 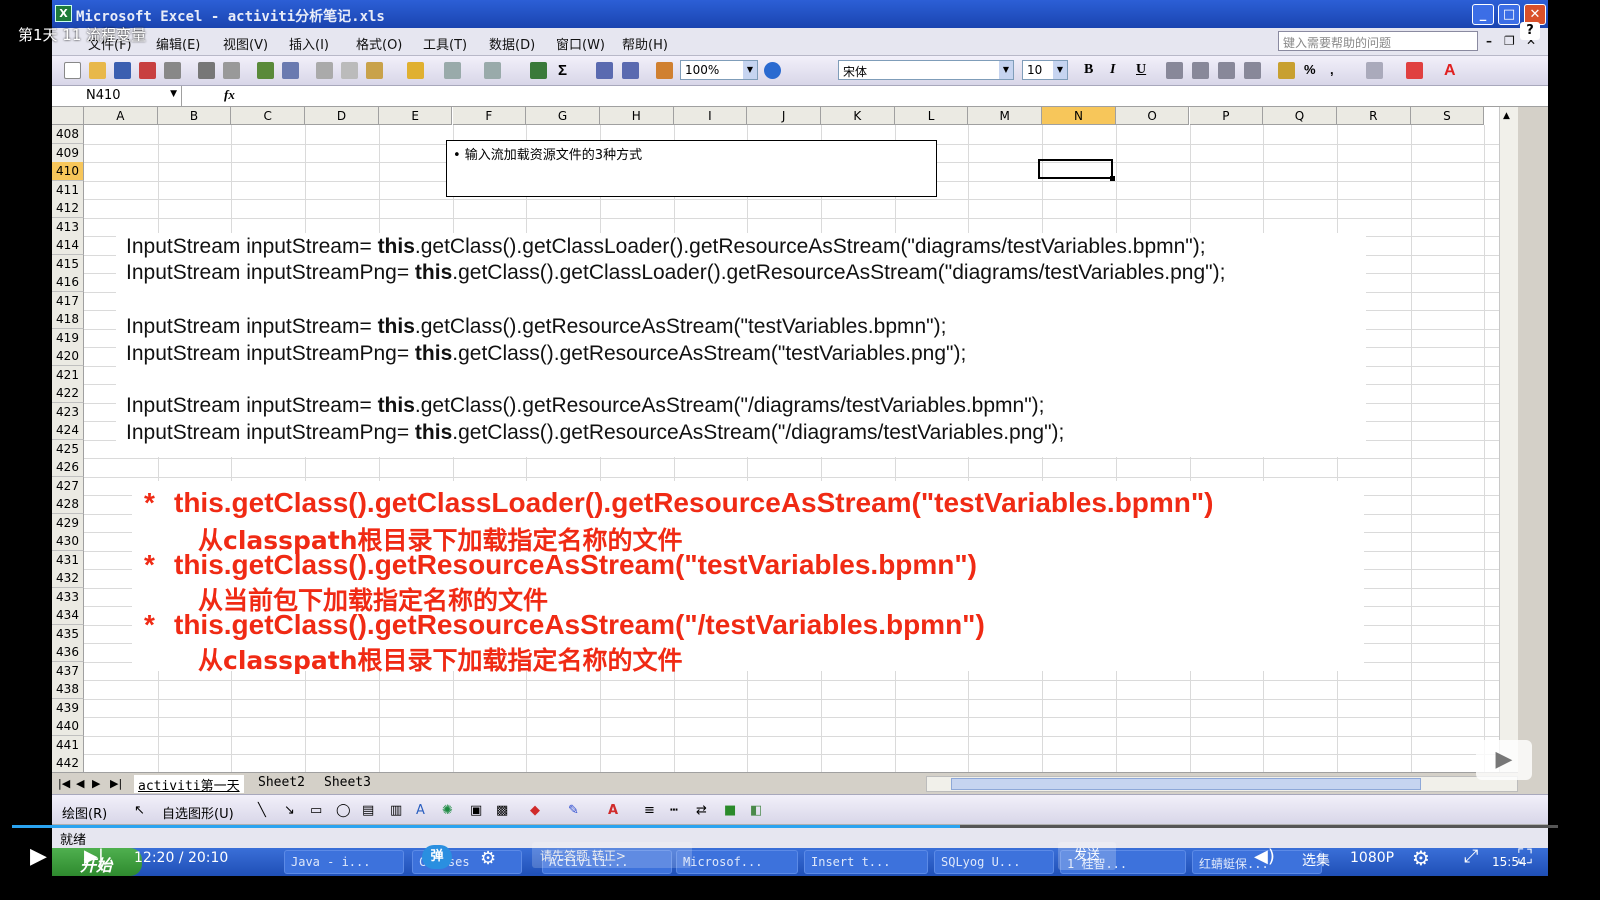 I want to click on rectangle-icon: ▭, so click(x=316, y=810).